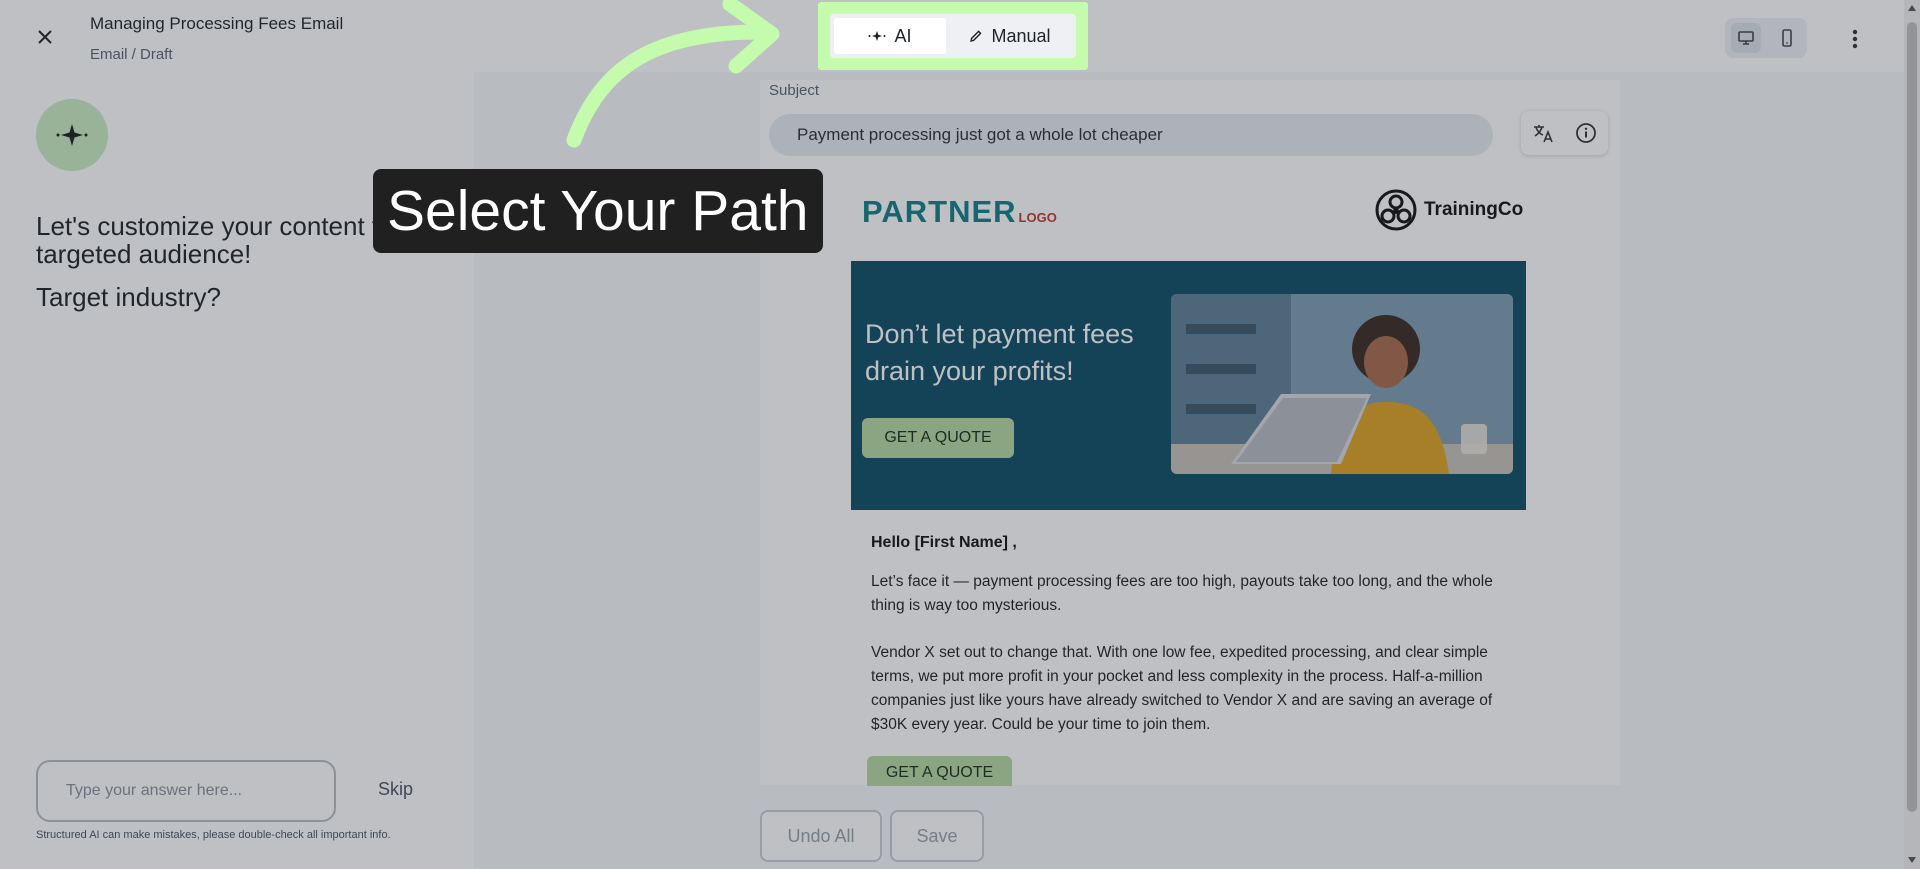 This screenshot has height=869, width=1920. I want to click on body-quote-button: GET A QUOTE, so click(939, 771).